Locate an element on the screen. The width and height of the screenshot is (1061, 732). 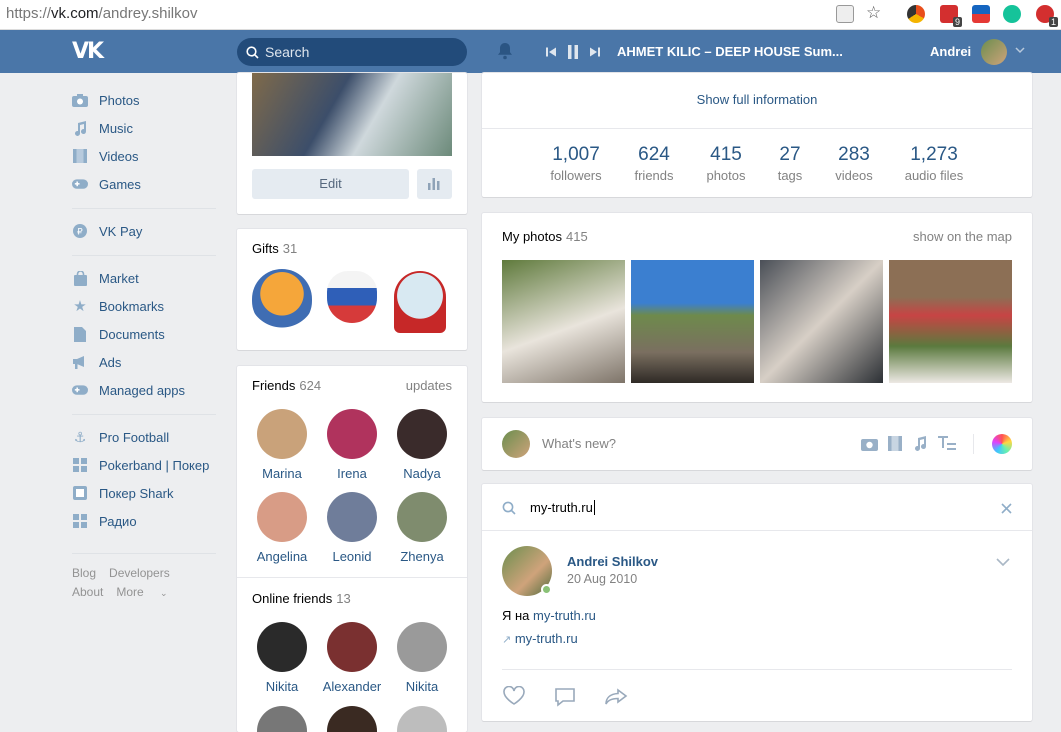
stat-videos: 283 videos is located at coordinates (854, 163).